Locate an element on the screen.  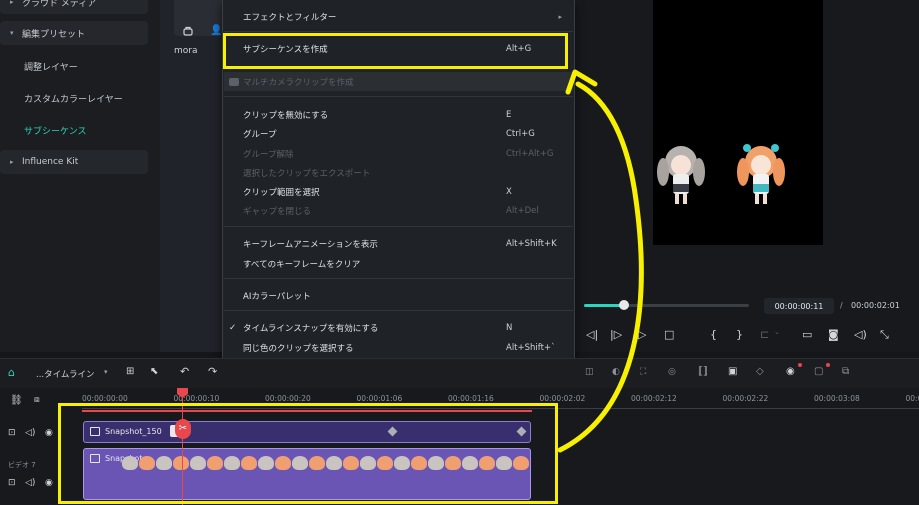
annotation-arrow is located at coordinates (600, 261).